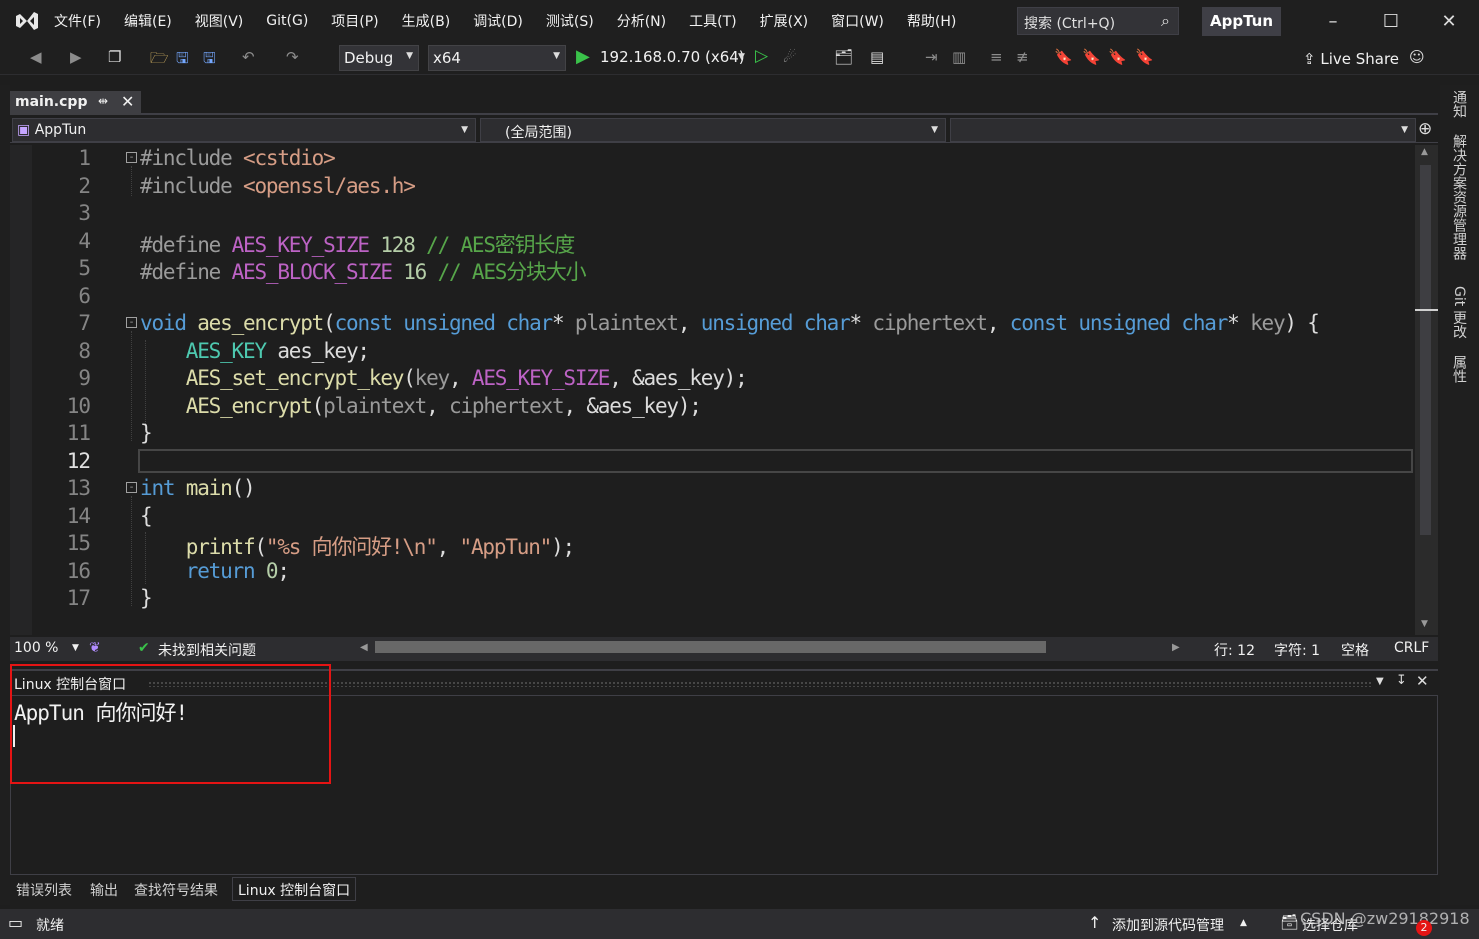 This screenshot has height=939, width=1479. Describe the element at coordinates (1449, 22) in the screenshot. I see `close-window-icon: ✕` at that location.